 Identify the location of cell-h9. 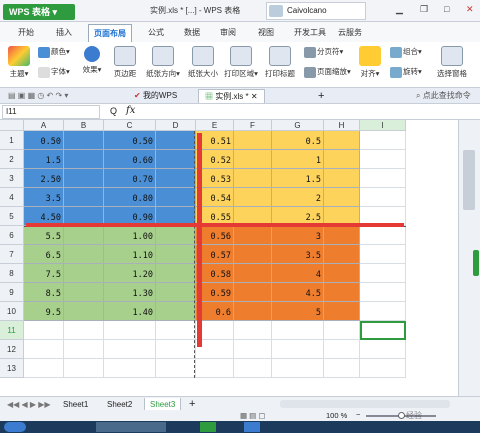
(342, 292).